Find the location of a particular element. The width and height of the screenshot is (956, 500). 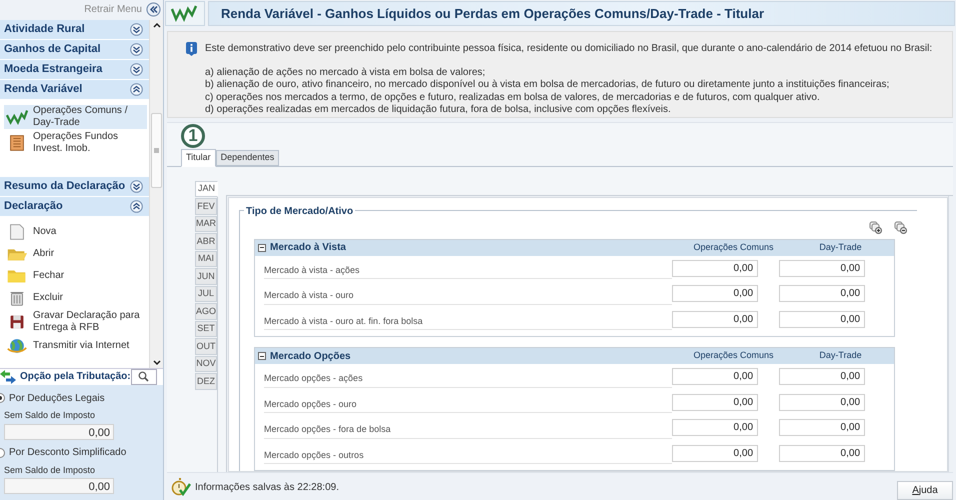

section-header: Renda Variável is located at coordinates (74, 89).